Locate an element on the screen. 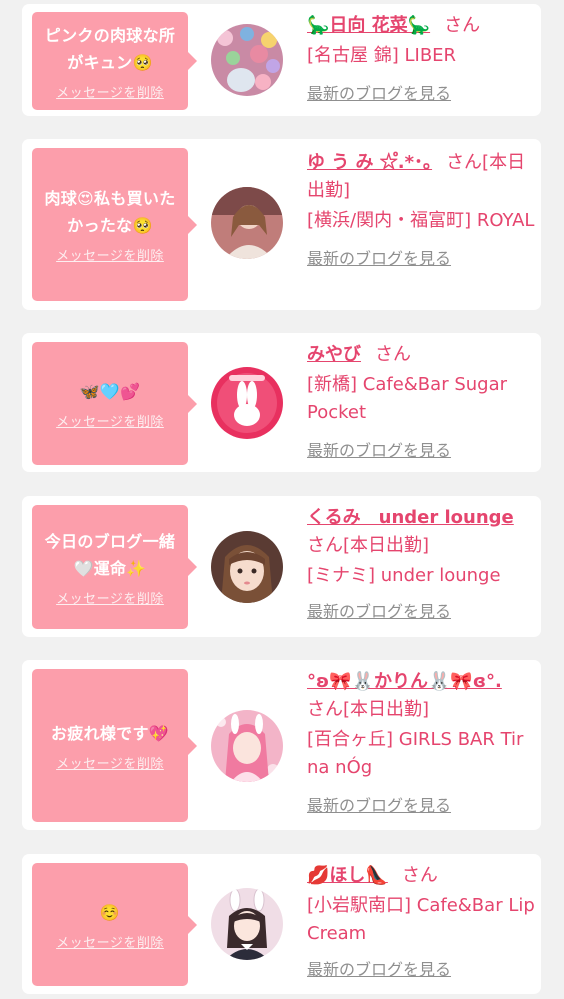 This screenshot has height=999, width=564. message-bubble: 肉球😍私も買いたかったな🥺 メッセージを削除 is located at coordinates (114, 224).